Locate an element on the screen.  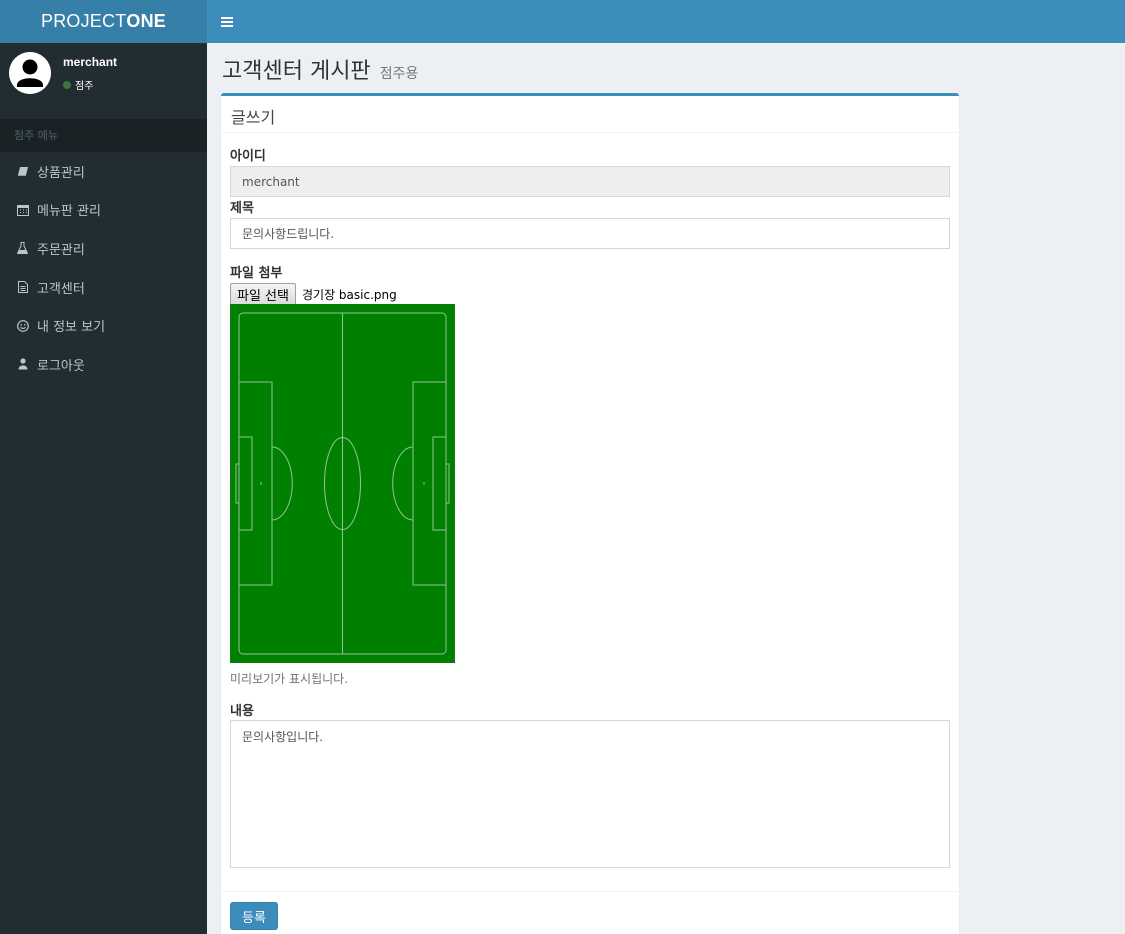
sidebar-item-label: 내 정보 보기 is located at coordinates (71, 328).